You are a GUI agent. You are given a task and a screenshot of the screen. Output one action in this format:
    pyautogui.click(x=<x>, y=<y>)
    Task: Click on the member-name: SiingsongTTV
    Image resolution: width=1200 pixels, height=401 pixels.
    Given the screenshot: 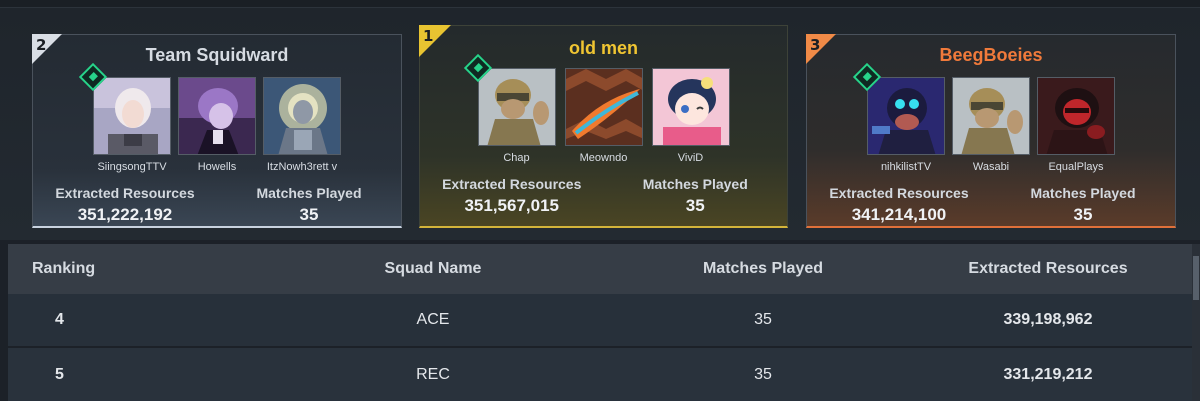 What is the action you would take?
    pyautogui.click(x=132, y=167)
    